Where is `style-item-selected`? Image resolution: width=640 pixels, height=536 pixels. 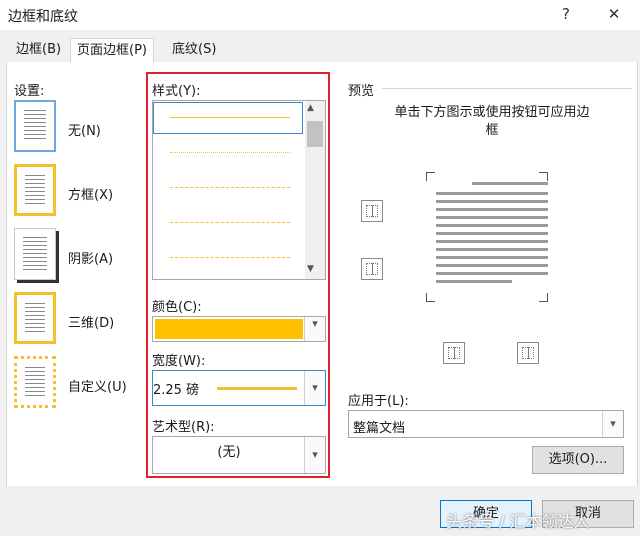
style-item-selected is located at coordinates (228, 118).